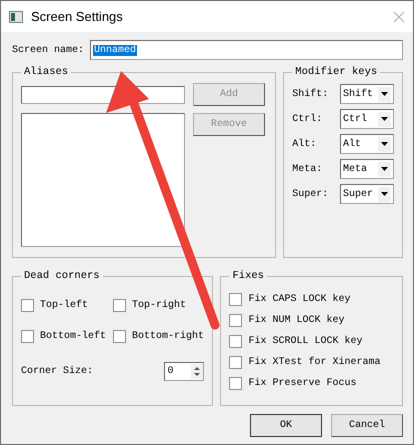 The width and height of the screenshot is (414, 445). I want to click on group-title: Dead corners, so click(62, 276).